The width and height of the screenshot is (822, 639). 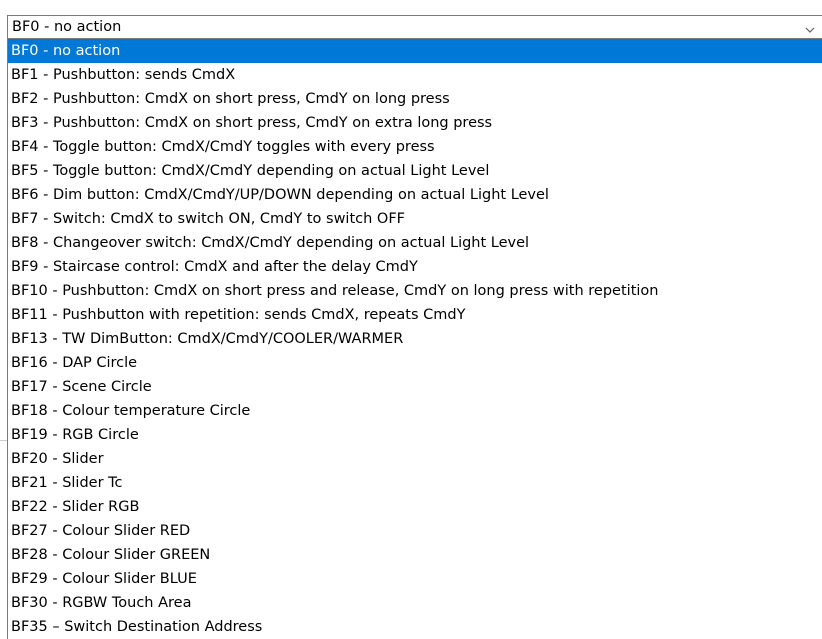 I want to click on dropdown-option: BF29 - Colour Slider BLUE, so click(x=415, y=579).